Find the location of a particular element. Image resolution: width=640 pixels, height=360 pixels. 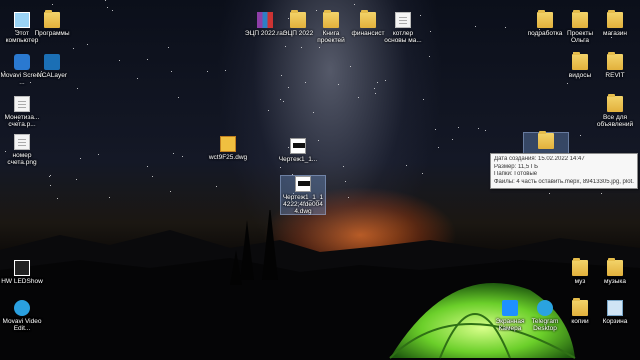

invoice-number-file: номер счета.png is located at coordinates (22, 150).